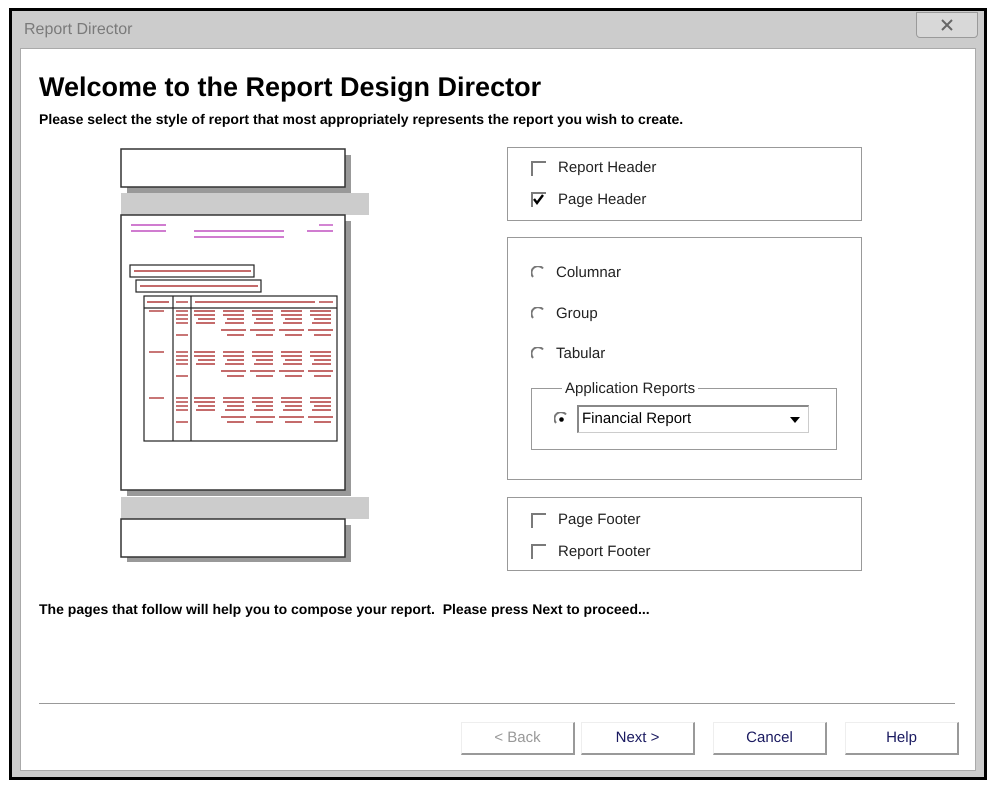 This screenshot has height=785, width=992. What do you see at coordinates (589, 273) in the screenshot?
I see `radio-label: Columnar` at bounding box center [589, 273].